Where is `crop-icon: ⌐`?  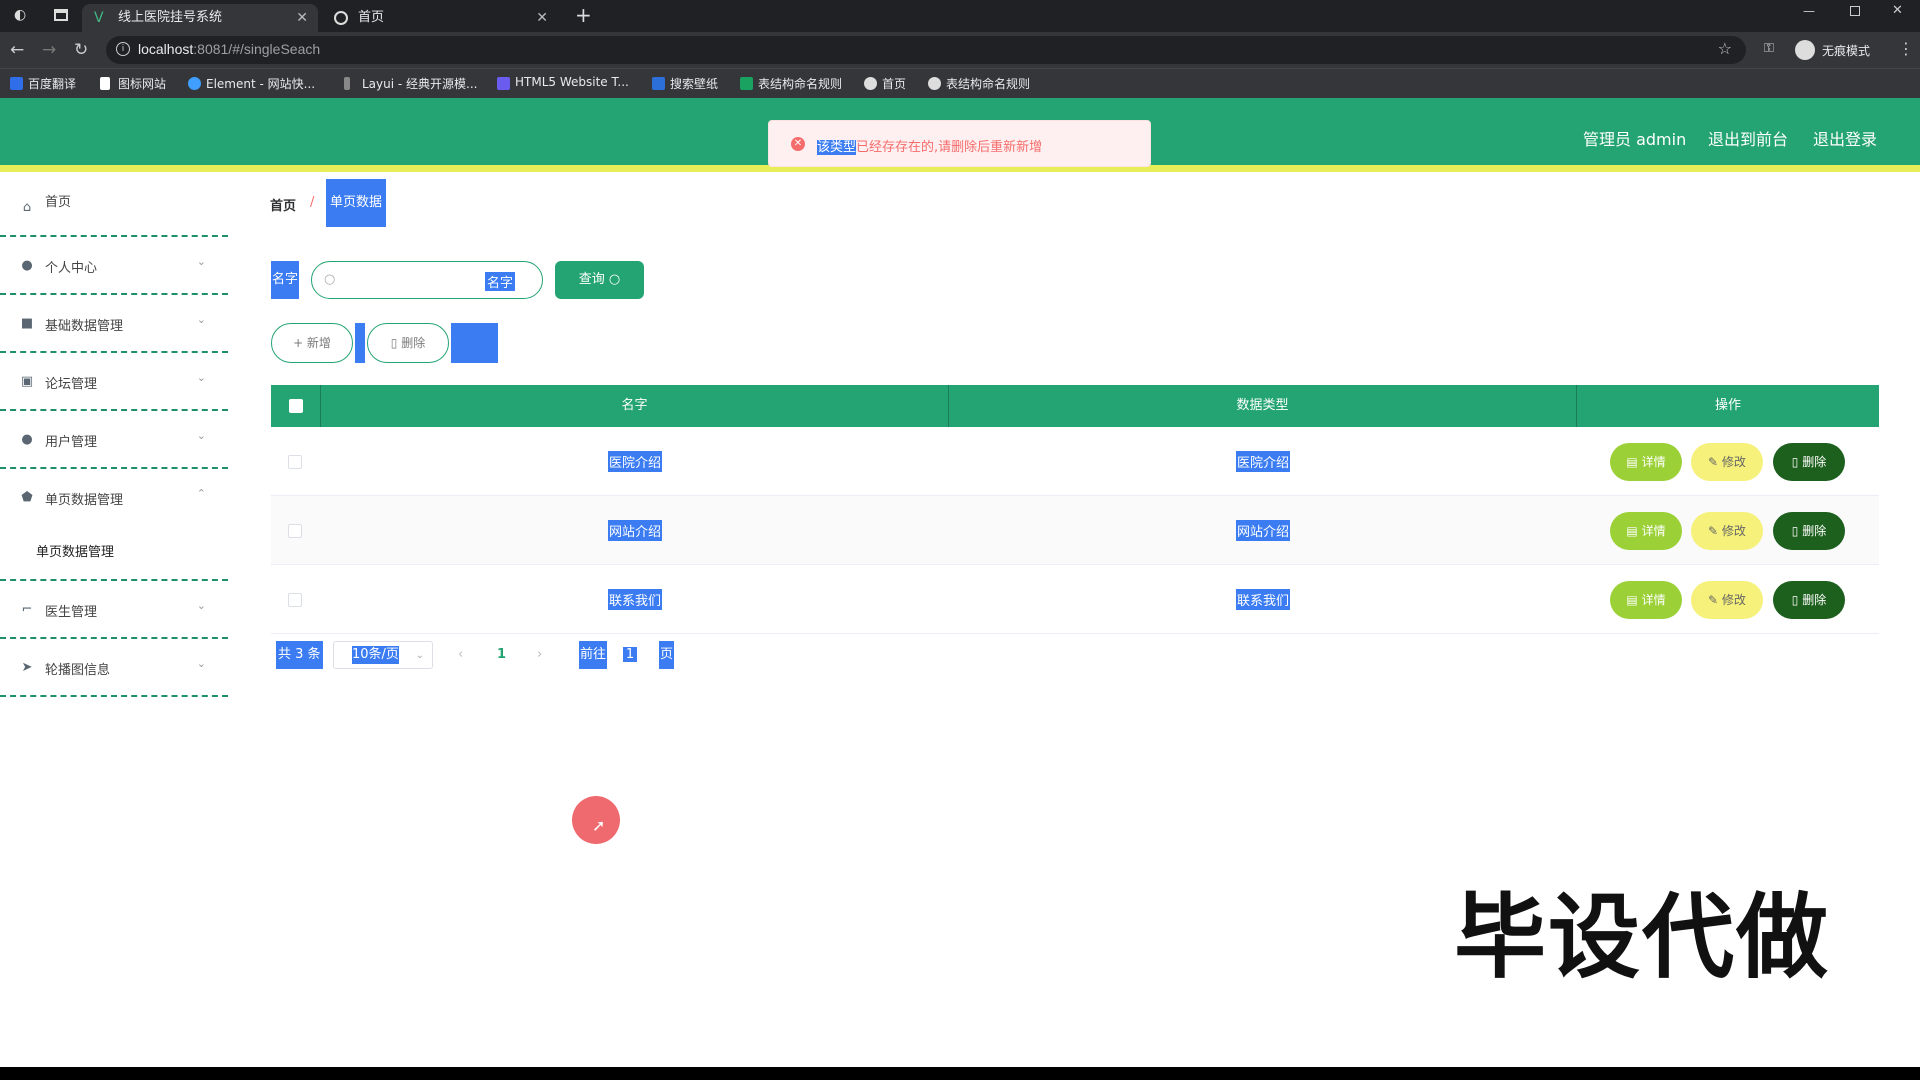 crop-icon: ⌐ is located at coordinates (27, 609).